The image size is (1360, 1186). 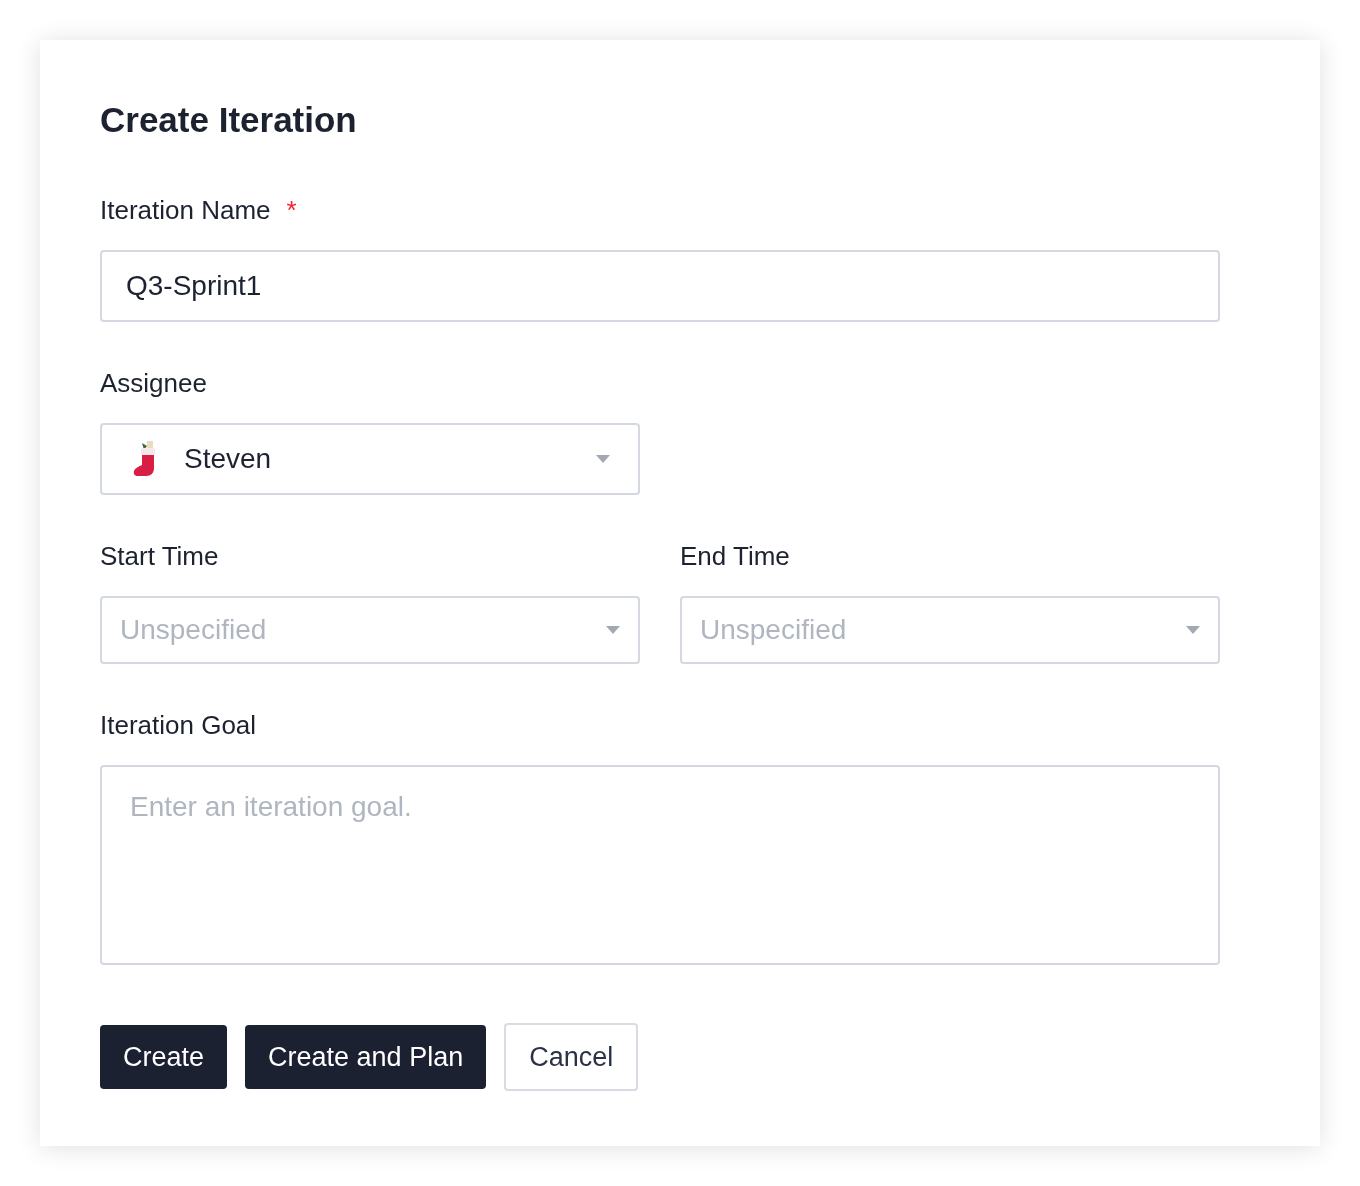 What do you see at coordinates (366, 1057) in the screenshot?
I see `primary-button: Create and Plan` at bounding box center [366, 1057].